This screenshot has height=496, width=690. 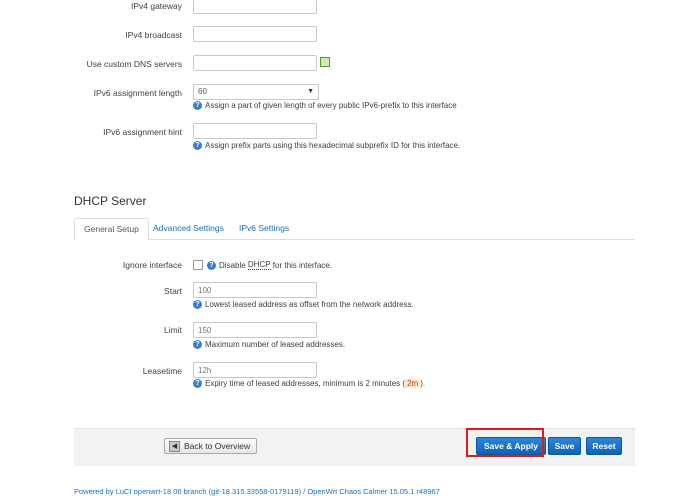 I want to click on leasetime-input, so click(x=255, y=370).